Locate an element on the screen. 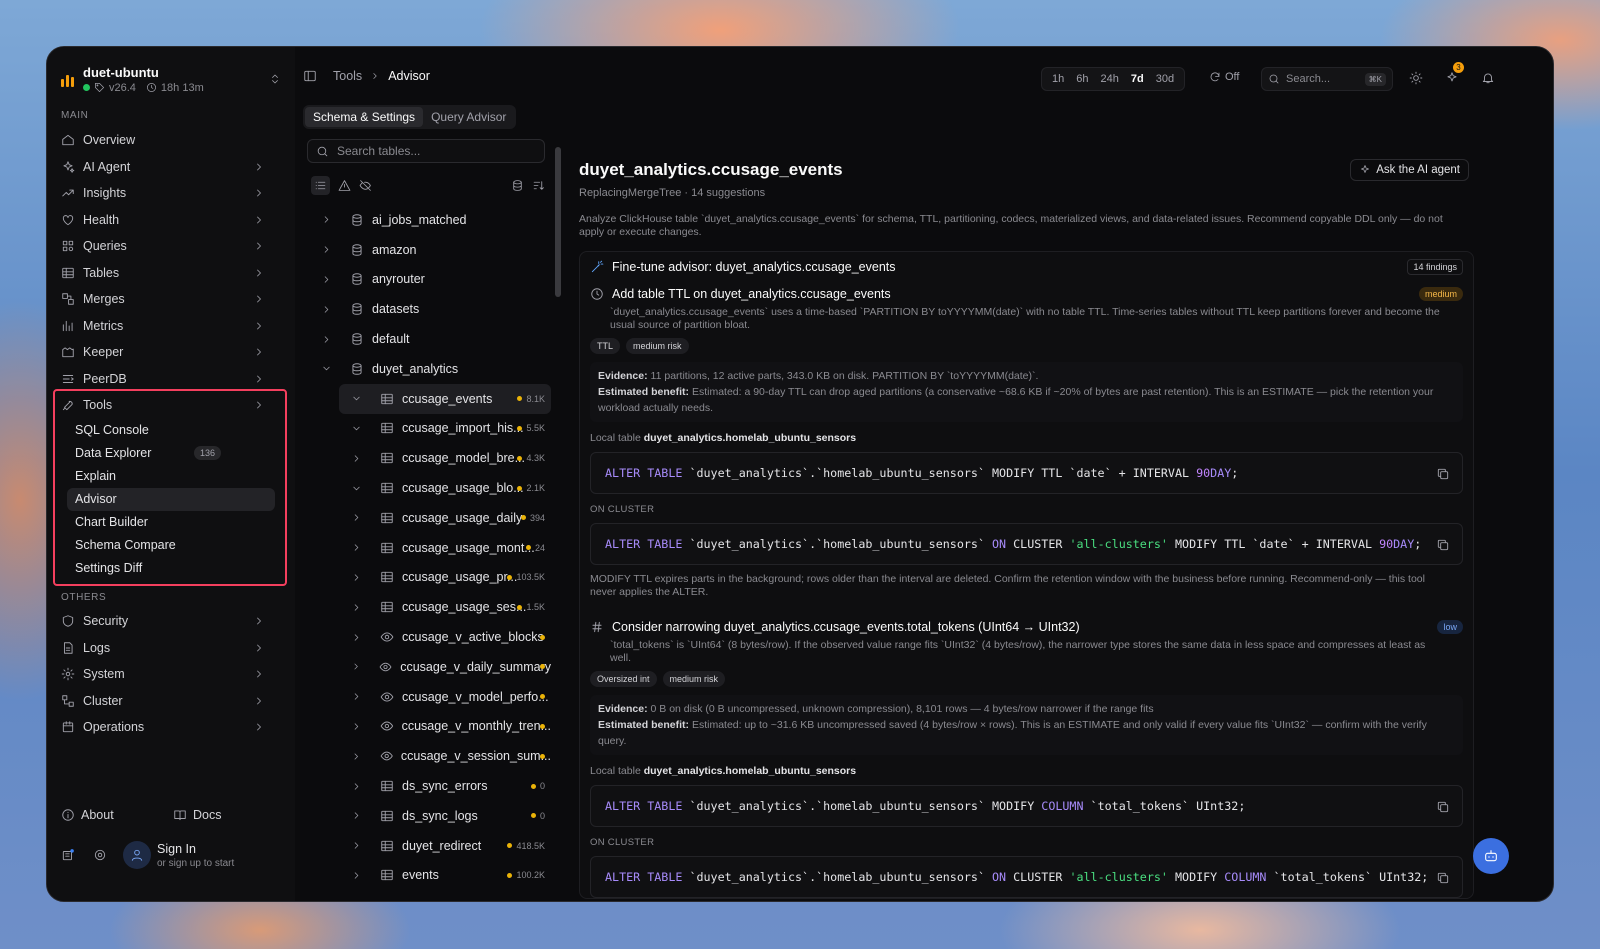 The image size is (1600, 949). nav-cluster: Cluster is located at coordinates (167, 701).